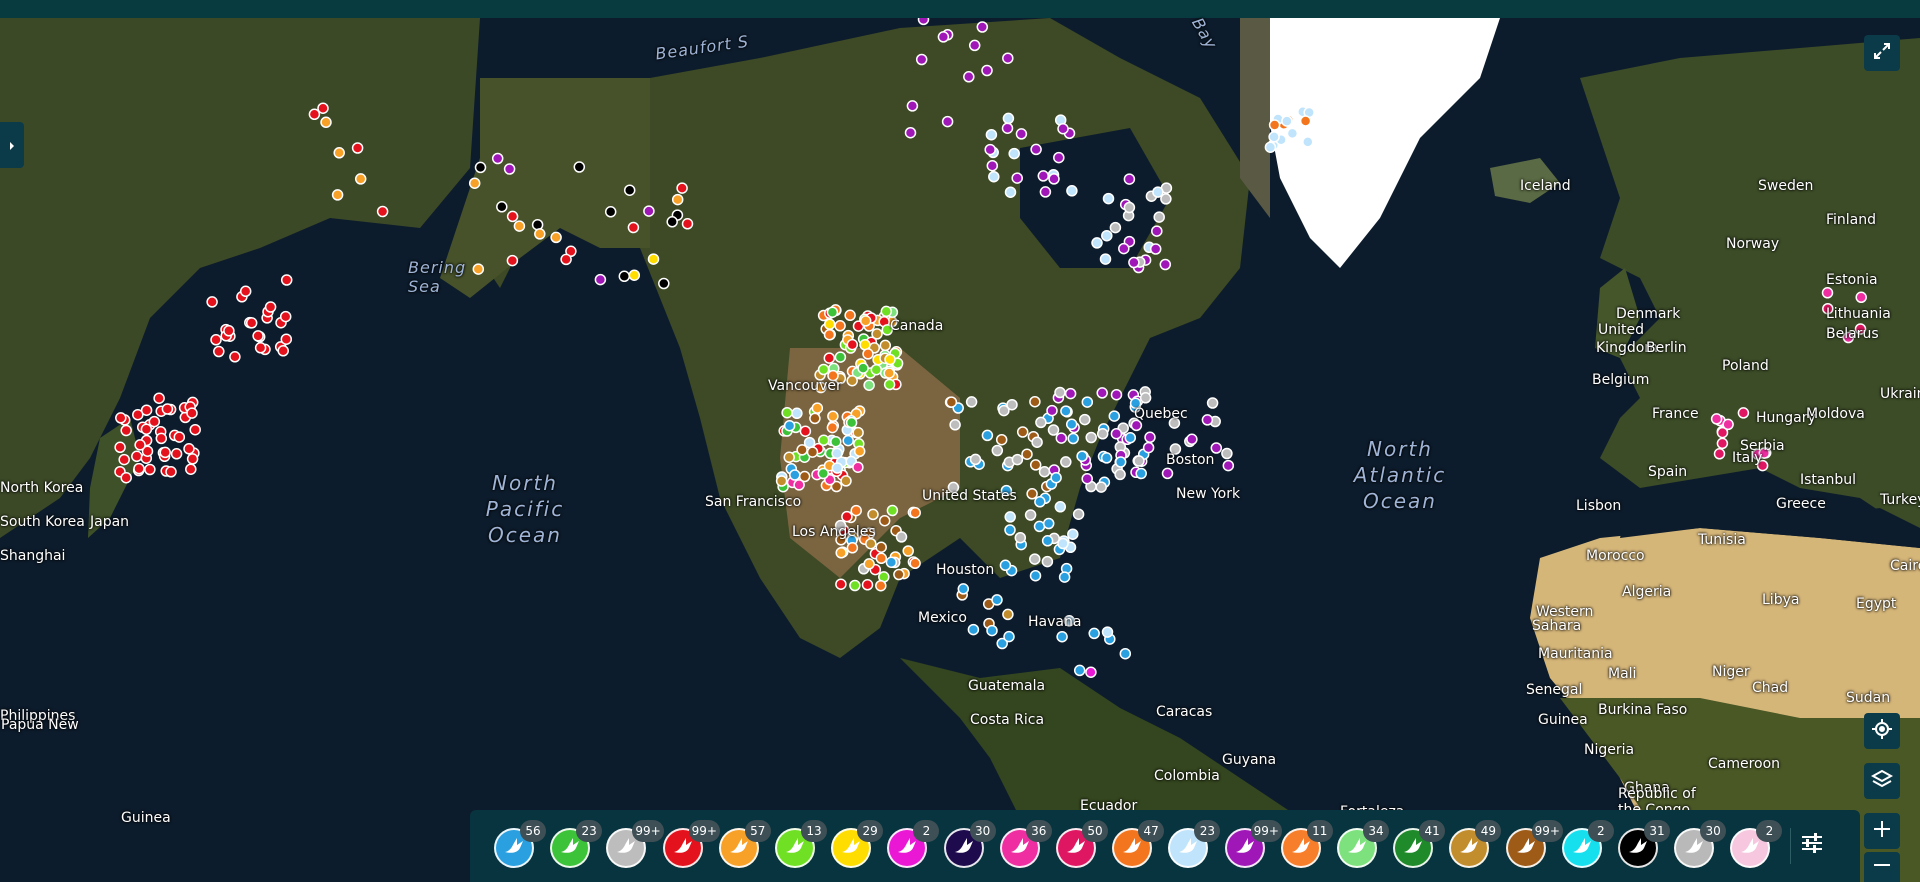 This screenshot has height=882, width=1920. Describe the element at coordinates (1882, 53) in the screenshot. I see `fullscreen-button` at that location.